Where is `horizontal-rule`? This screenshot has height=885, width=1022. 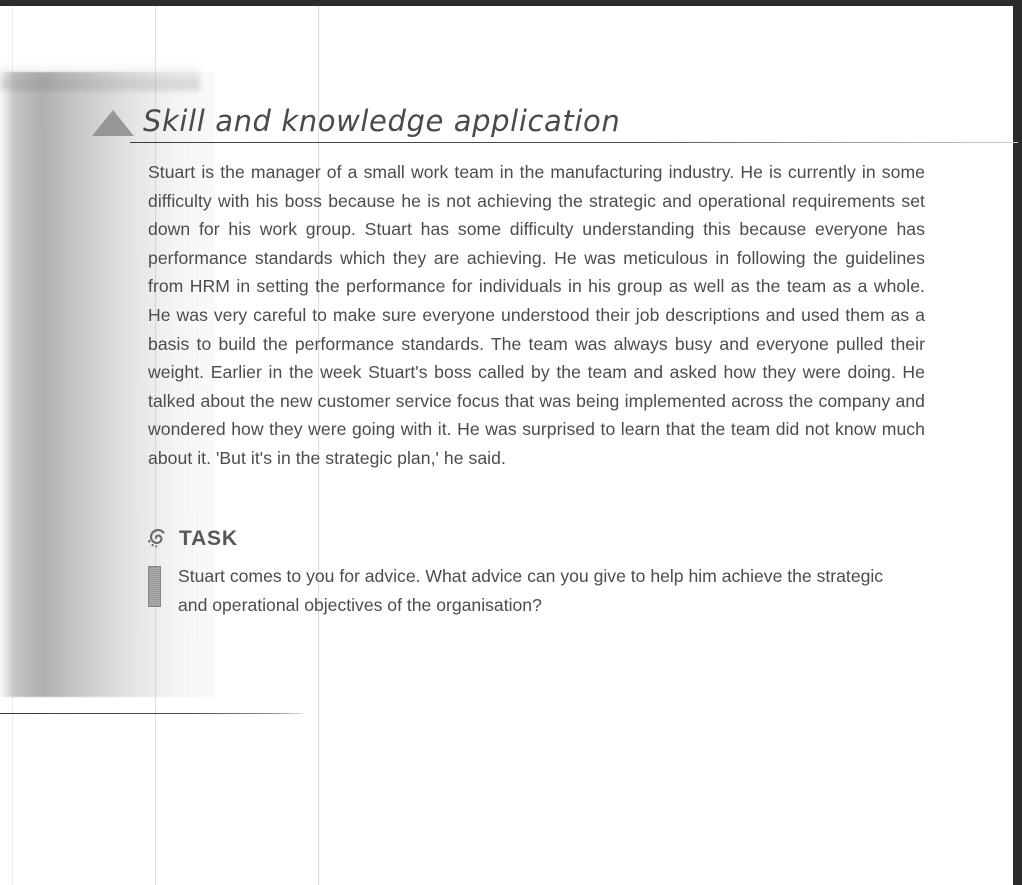
horizontal-rule is located at coordinates (151, 713).